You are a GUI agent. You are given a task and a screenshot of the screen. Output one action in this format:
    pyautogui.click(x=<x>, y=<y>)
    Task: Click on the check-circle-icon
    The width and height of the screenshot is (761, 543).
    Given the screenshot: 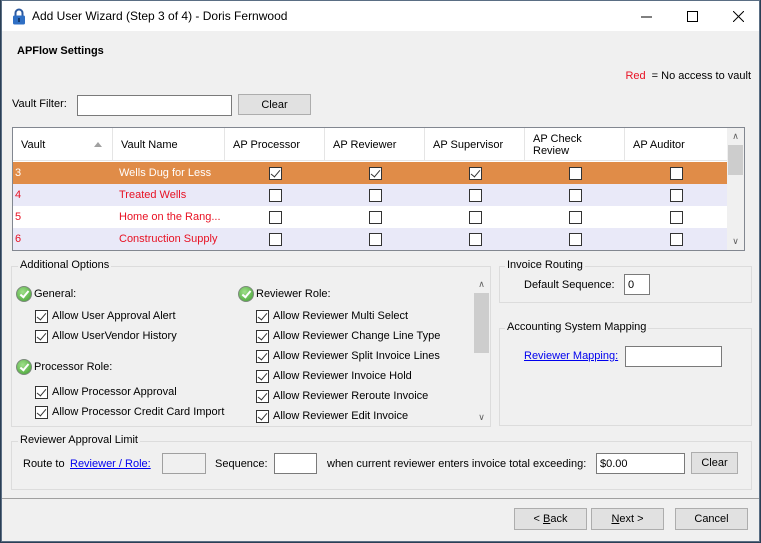 What is the action you would take?
    pyautogui.click(x=246, y=294)
    